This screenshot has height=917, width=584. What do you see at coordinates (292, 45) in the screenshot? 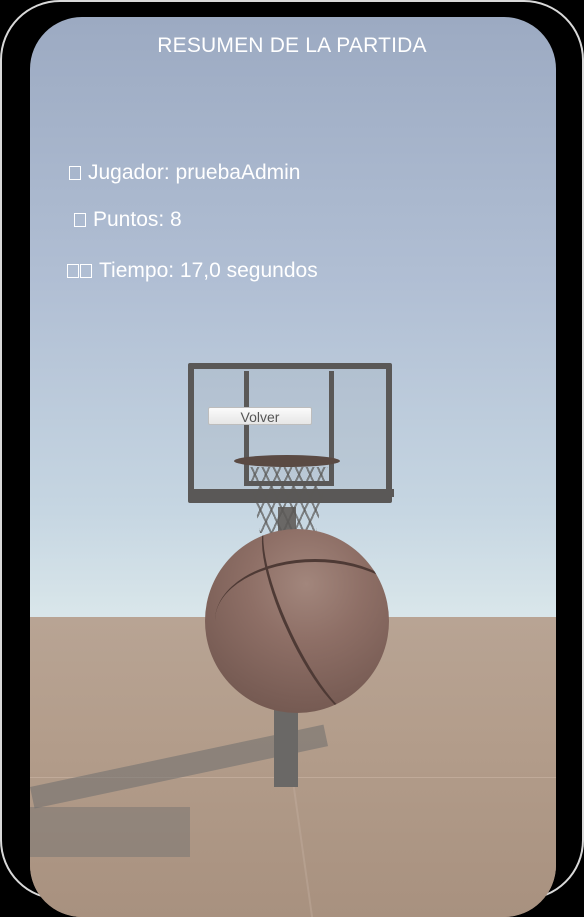
I see `summary-title: RESUMEN DE LA PARTIDA` at bounding box center [292, 45].